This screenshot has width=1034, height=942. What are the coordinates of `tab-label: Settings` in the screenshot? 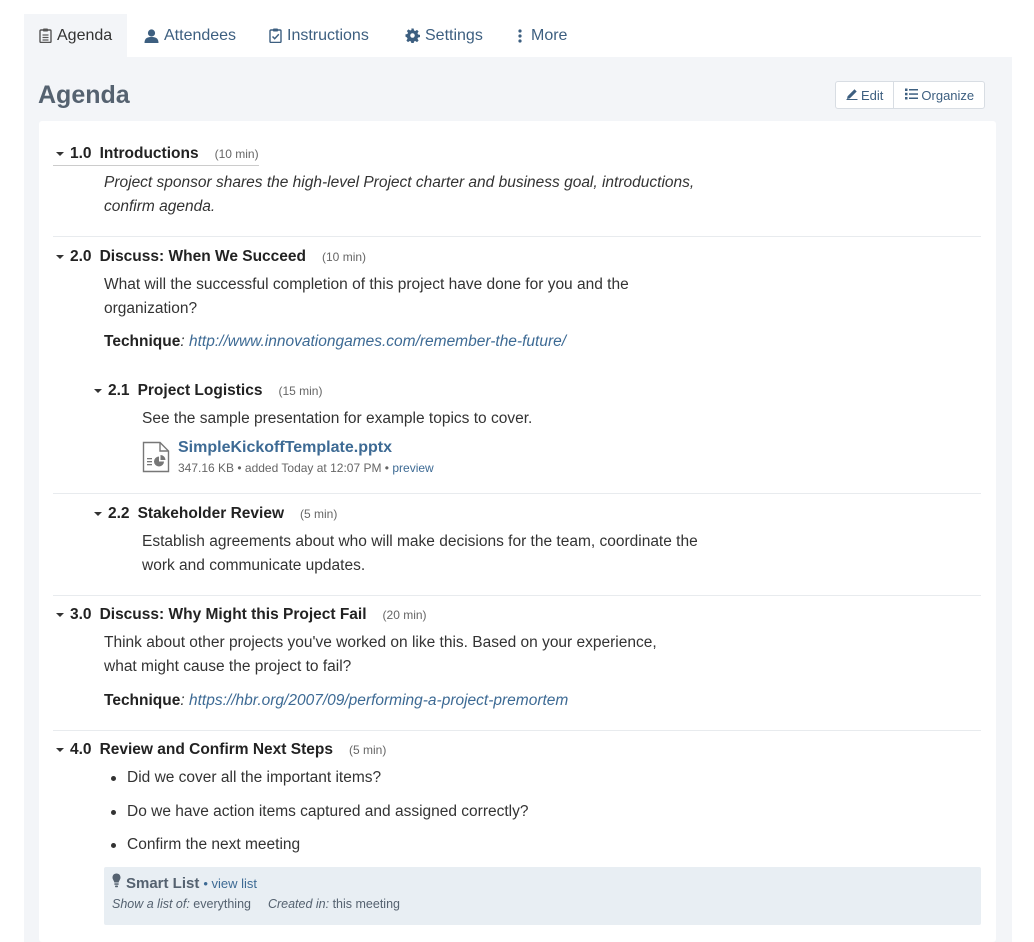 It's located at (454, 35).